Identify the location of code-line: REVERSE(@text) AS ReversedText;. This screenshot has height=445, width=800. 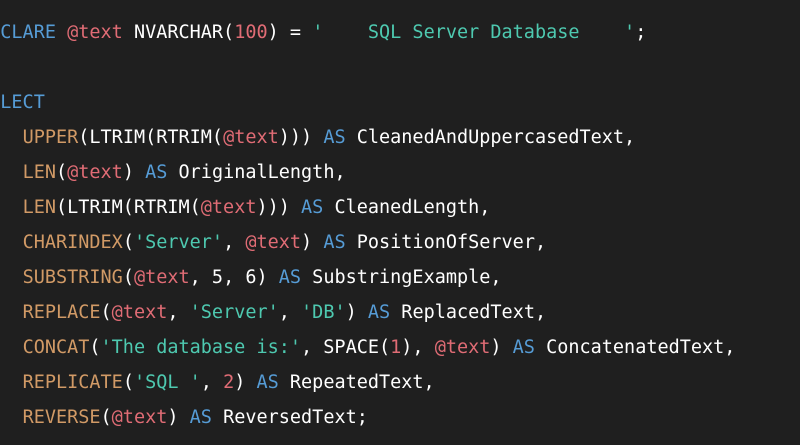
(184, 417).